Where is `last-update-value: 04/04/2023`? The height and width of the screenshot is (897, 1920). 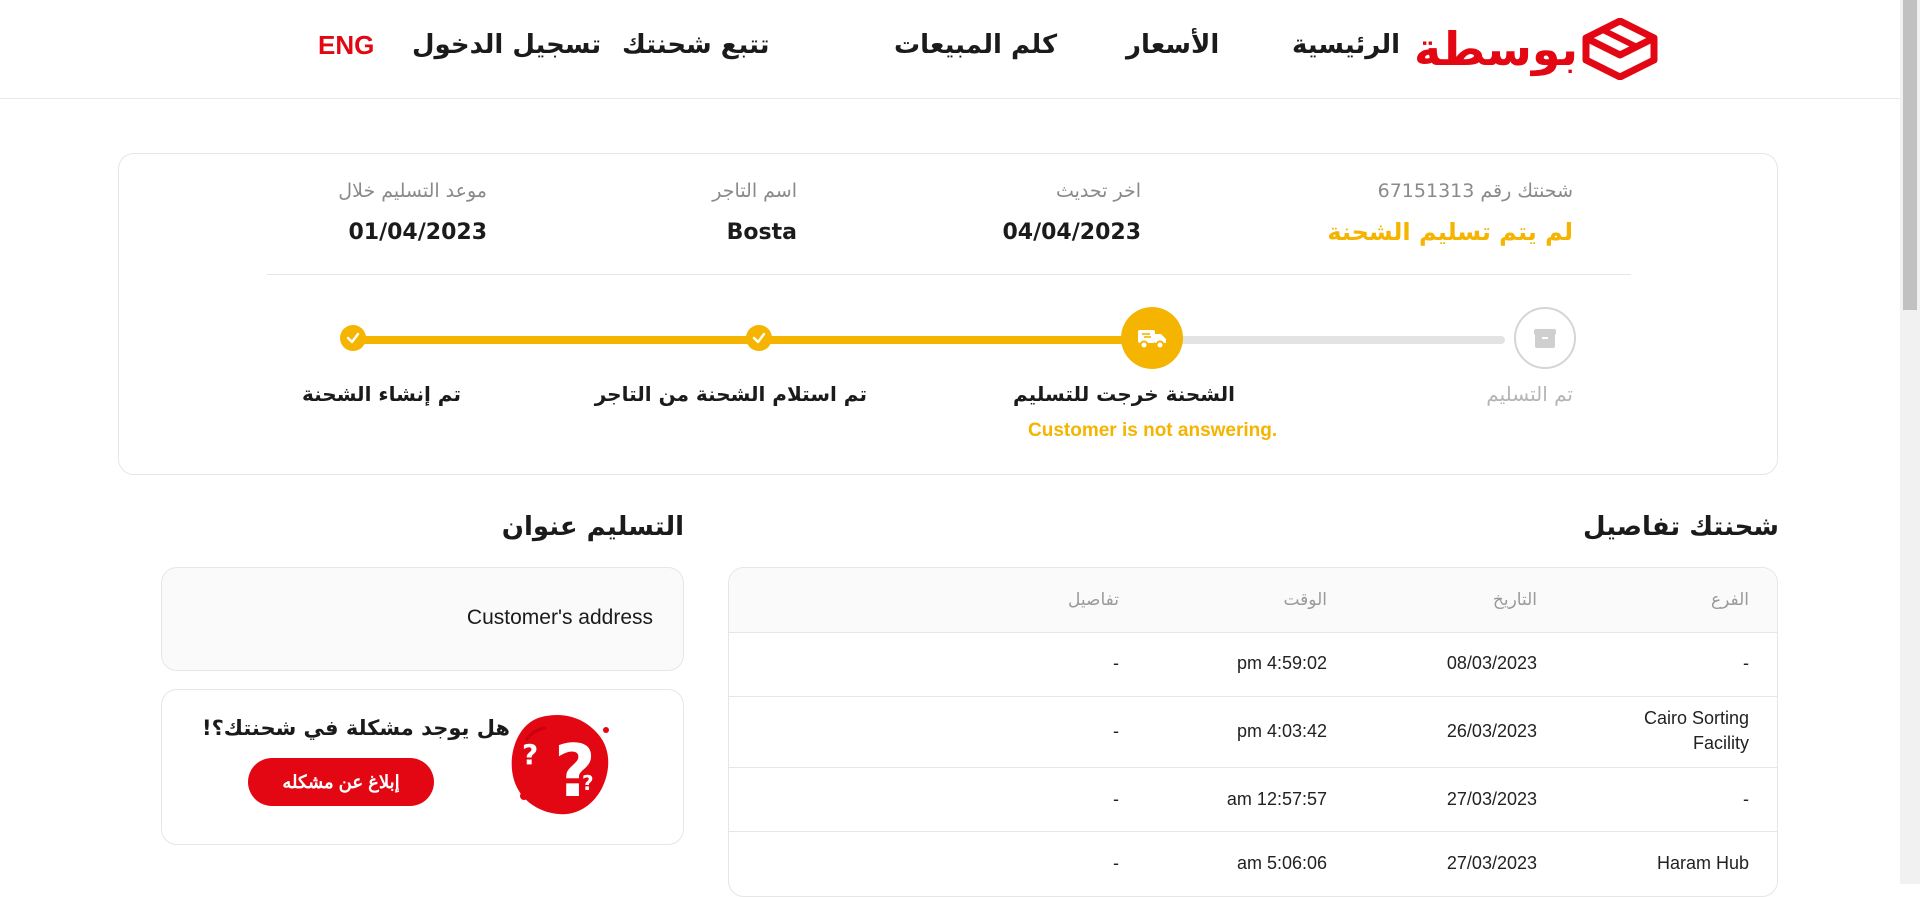
last-update-value: 04/04/2023 is located at coordinates (1071, 232).